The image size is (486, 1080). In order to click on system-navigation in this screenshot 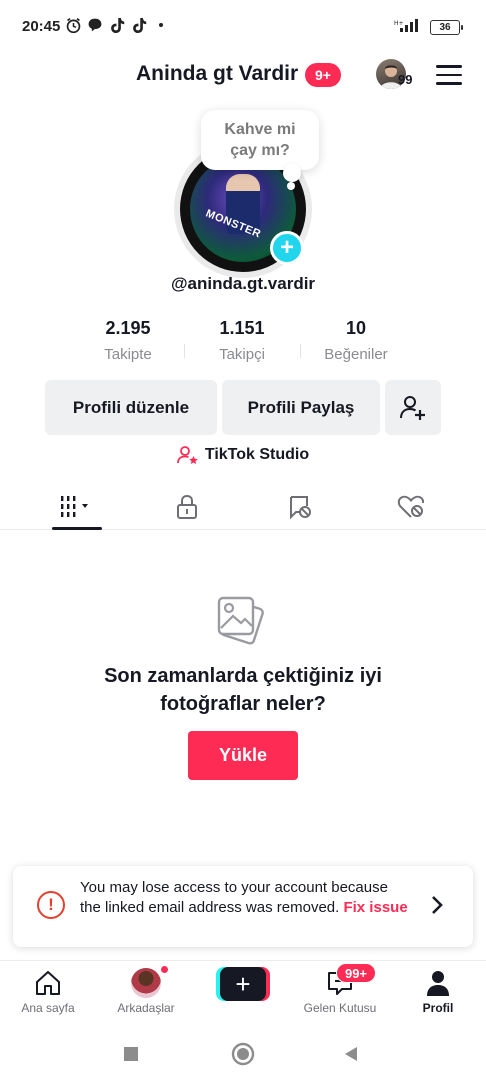, I will do `click(243, 1051)`.